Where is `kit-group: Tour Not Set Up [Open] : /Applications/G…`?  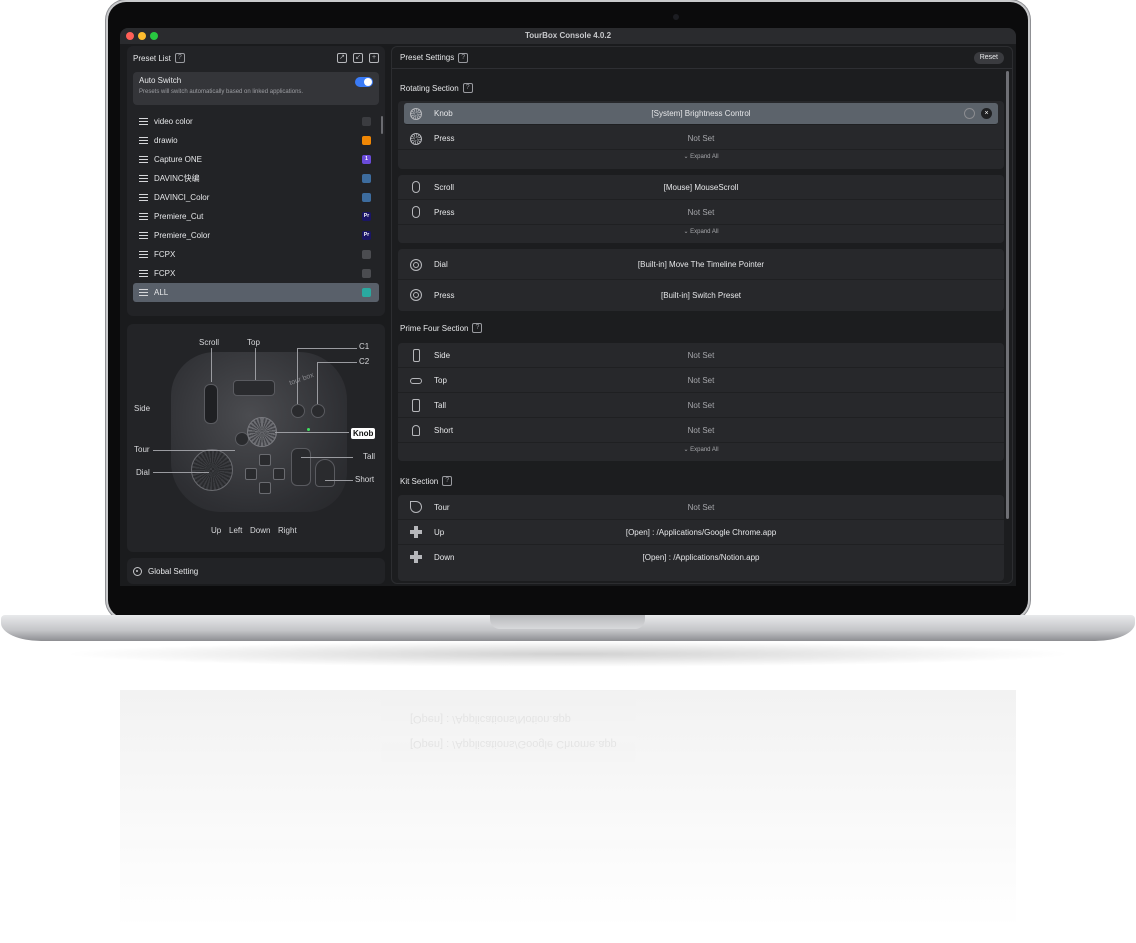
kit-group: Tour Not Set Up [Open] : /Applications/G… is located at coordinates (701, 538).